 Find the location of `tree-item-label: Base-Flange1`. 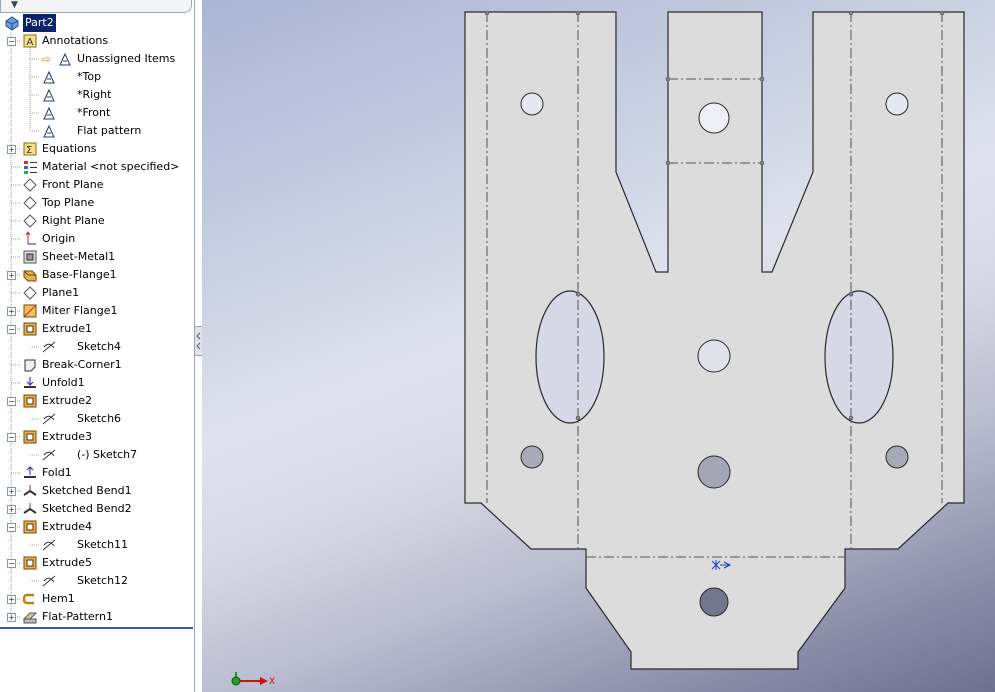

tree-item-label: Base-Flange1 is located at coordinates (79, 274).